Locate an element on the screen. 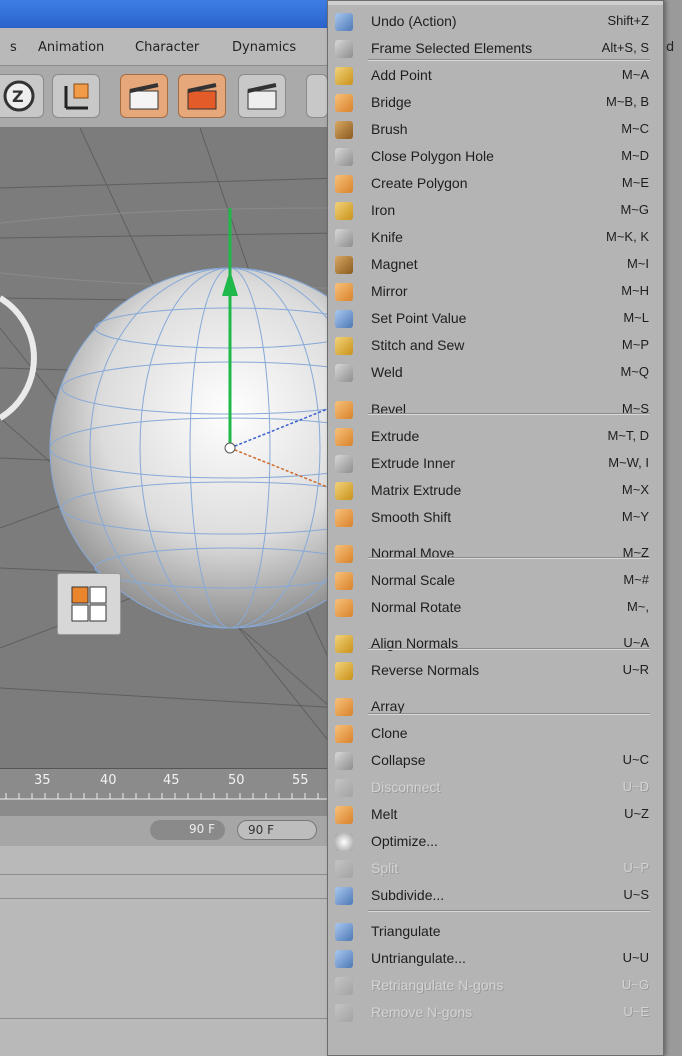 The width and height of the screenshot is (682, 1056). menu-item-label: Triangulate is located at coordinates (406, 931).